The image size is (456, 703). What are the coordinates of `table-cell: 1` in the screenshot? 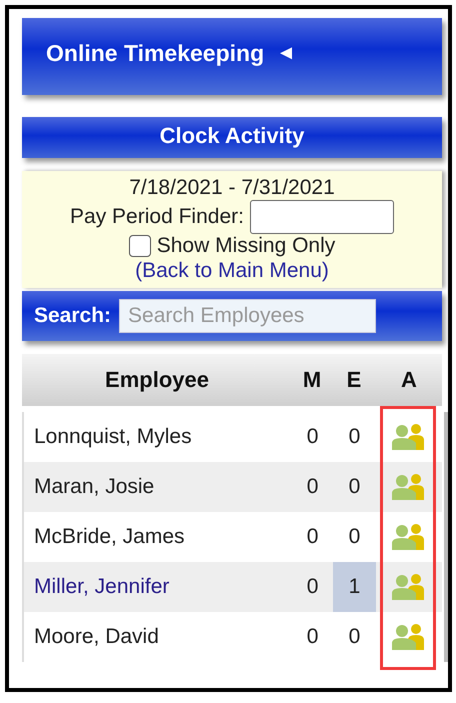 It's located at (354, 587).